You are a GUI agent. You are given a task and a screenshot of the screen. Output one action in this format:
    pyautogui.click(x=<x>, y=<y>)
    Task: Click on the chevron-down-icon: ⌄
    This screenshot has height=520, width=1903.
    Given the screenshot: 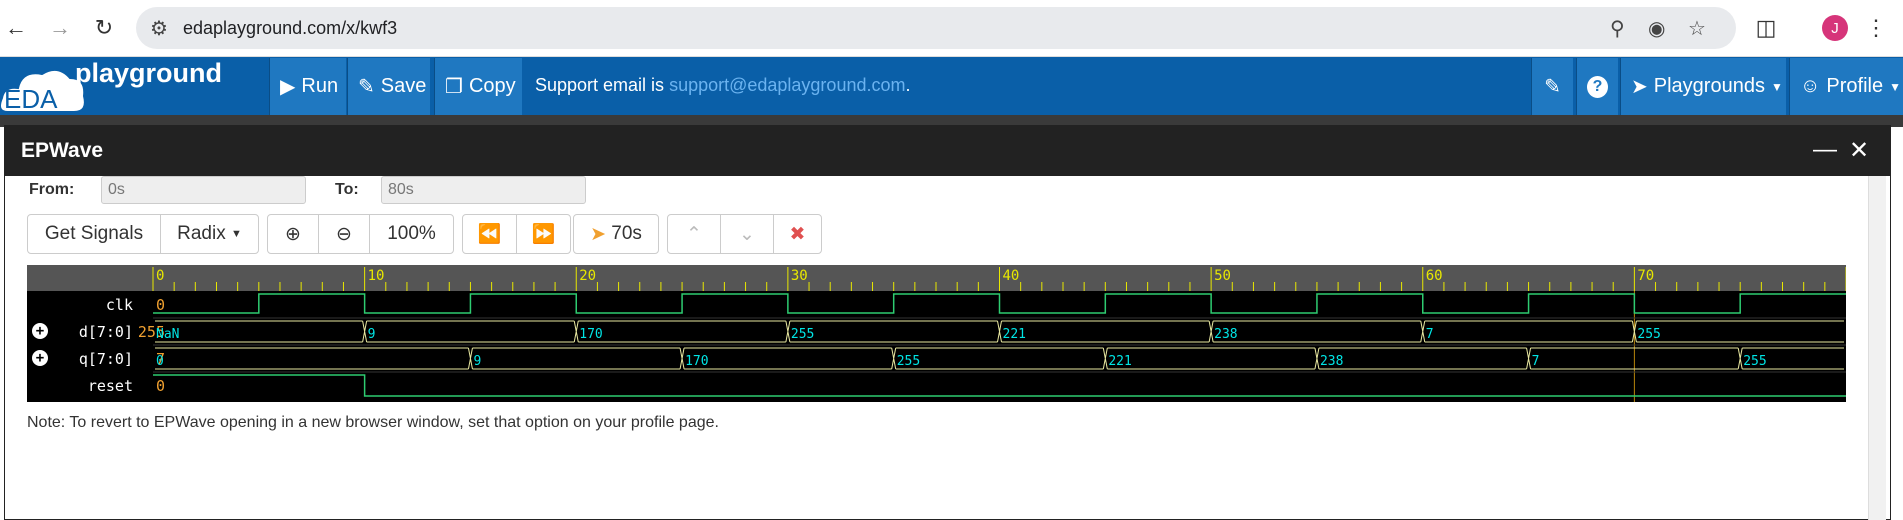 What is the action you would take?
    pyautogui.click(x=747, y=234)
    